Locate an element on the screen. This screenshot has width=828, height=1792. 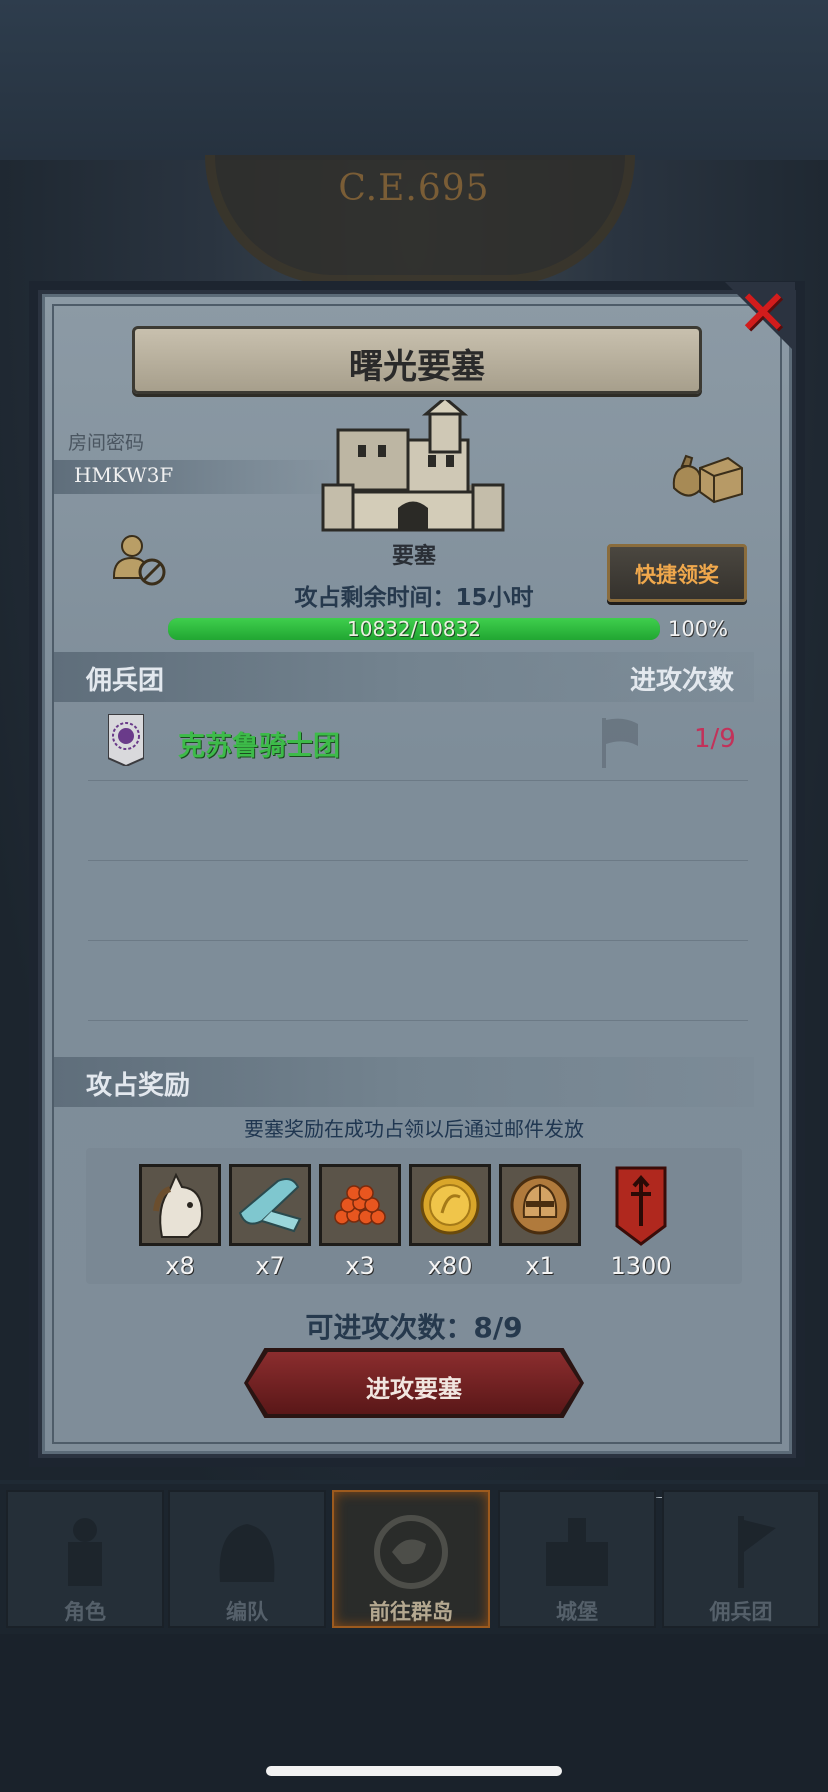
progress-value: 10832/10832 is located at coordinates (414, 629).